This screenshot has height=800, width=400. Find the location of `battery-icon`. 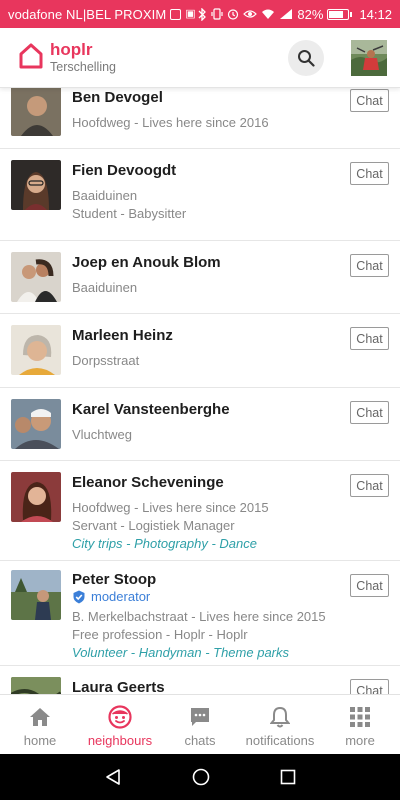

battery-icon is located at coordinates (340, 14).